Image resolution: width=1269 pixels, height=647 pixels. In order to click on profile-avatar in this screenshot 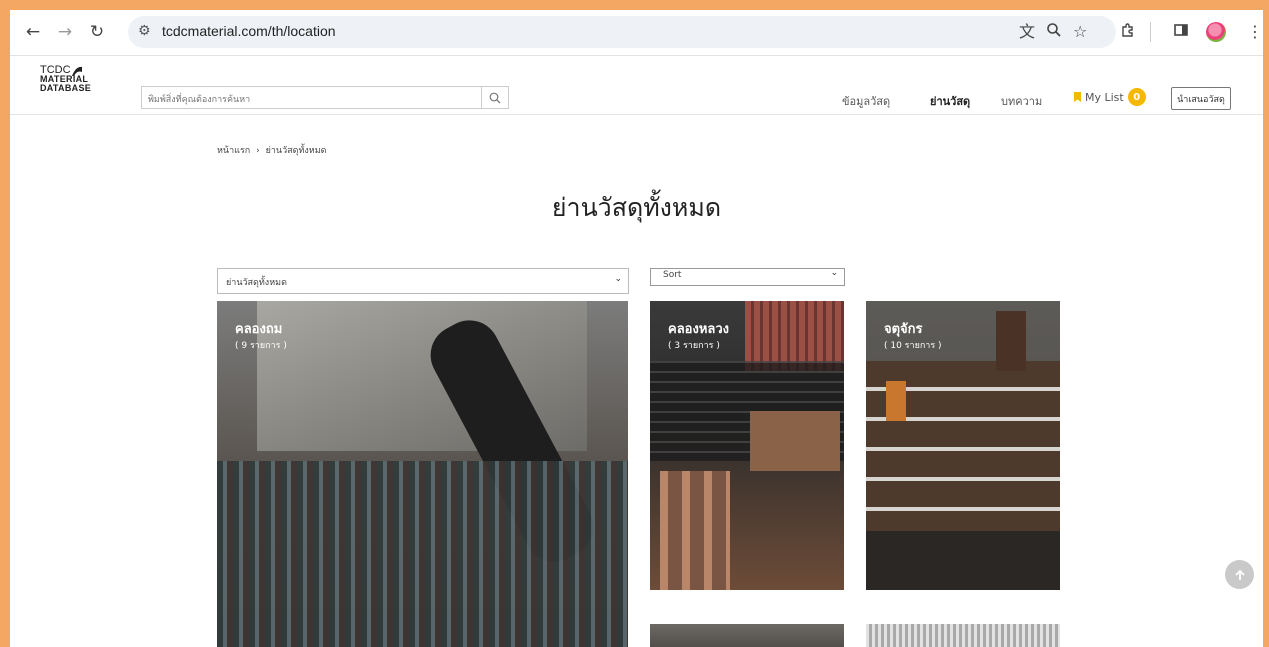, I will do `click(1216, 32)`.